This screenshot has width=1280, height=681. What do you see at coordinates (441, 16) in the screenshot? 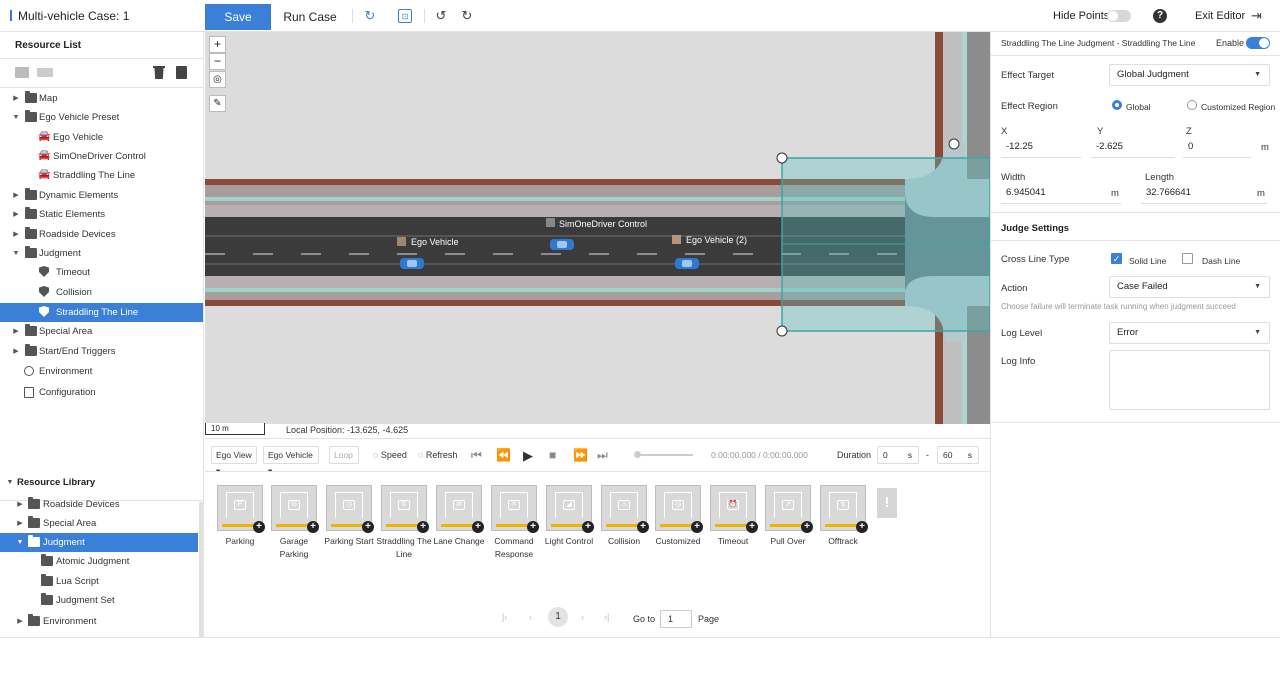
I see `undo-icon: ↺` at bounding box center [441, 16].